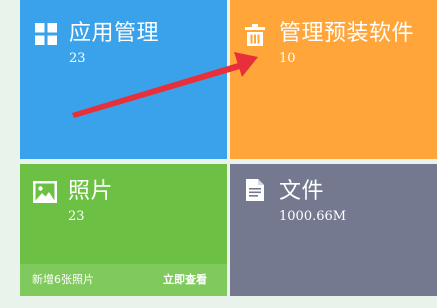  I want to click on files-title: 文件, so click(302, 191).